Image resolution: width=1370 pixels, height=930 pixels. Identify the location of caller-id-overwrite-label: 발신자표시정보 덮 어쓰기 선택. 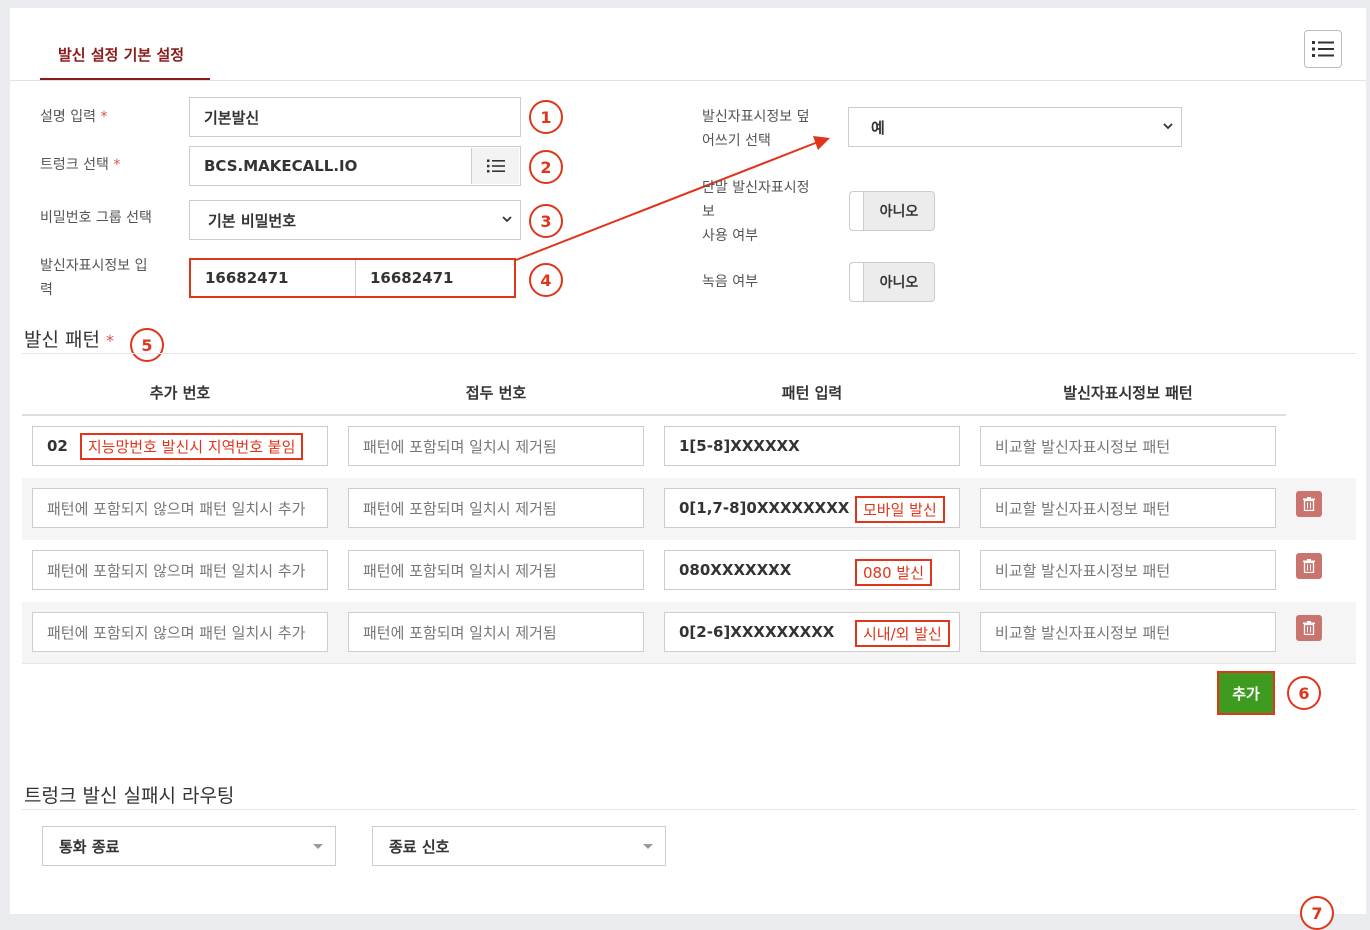
(756, 129).